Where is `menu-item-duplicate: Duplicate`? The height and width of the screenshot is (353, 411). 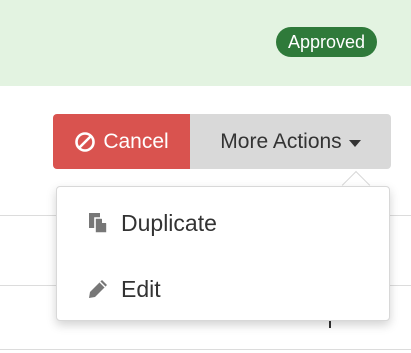 menu-item-duplicate: Duplicate is located at coordinates (152, 223).